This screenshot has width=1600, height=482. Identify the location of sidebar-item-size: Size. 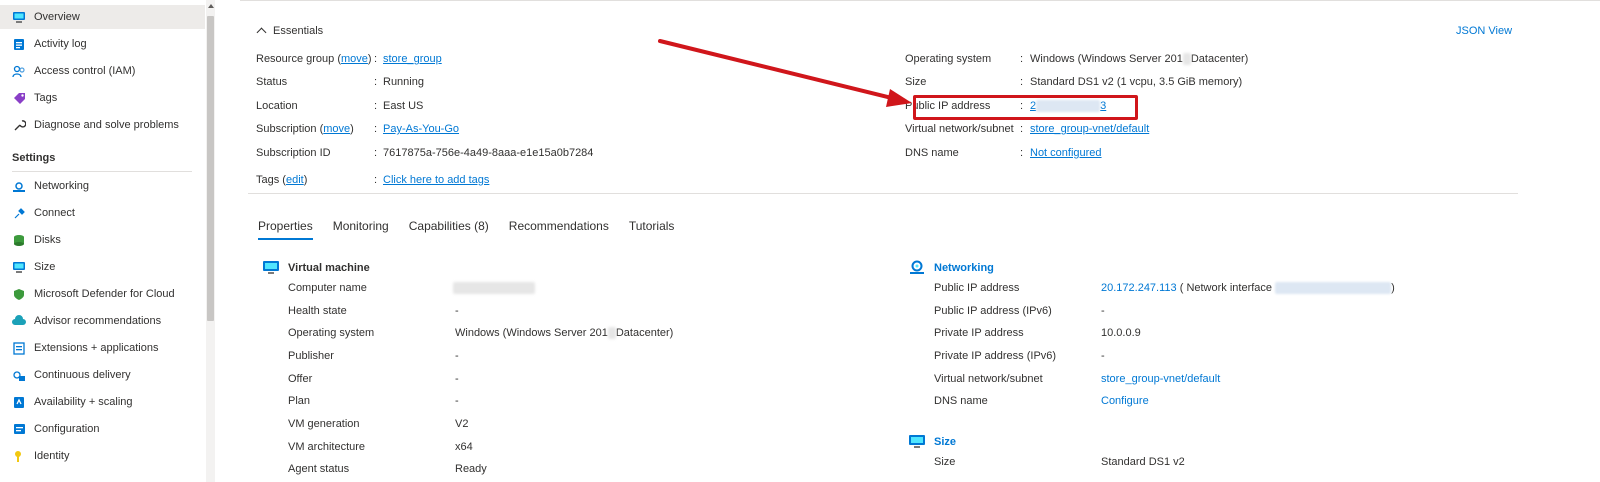
(102, 267).